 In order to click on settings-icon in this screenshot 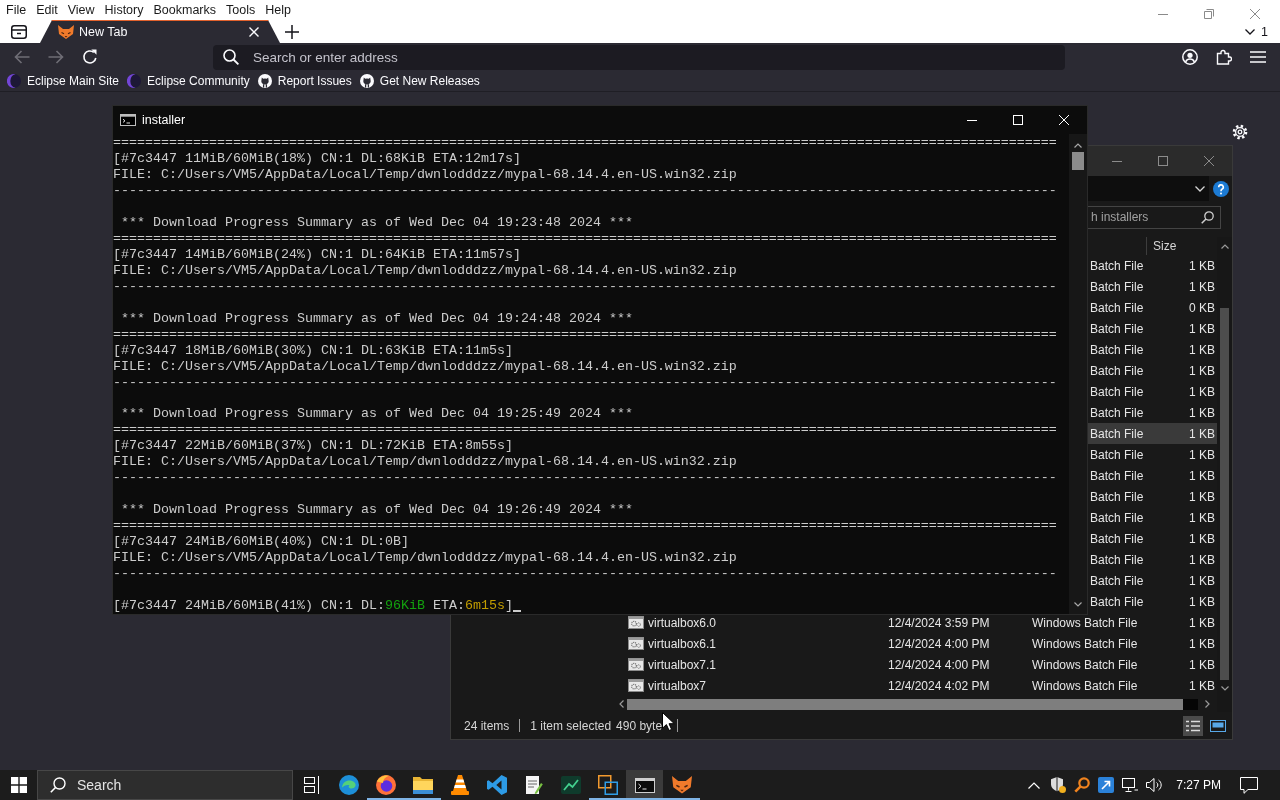, I will do `click(1240, 132)`.